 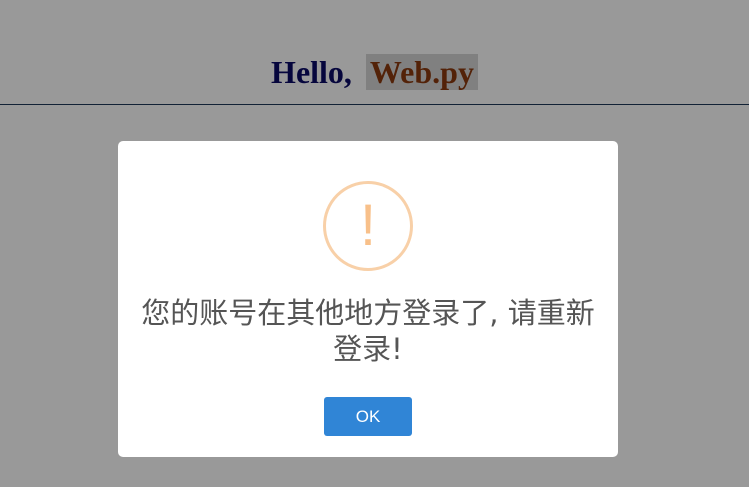 What do you see at coordinates (368, 416) in the screenshot?
I see `ok-button: OK` at bounding box center [368, 416].